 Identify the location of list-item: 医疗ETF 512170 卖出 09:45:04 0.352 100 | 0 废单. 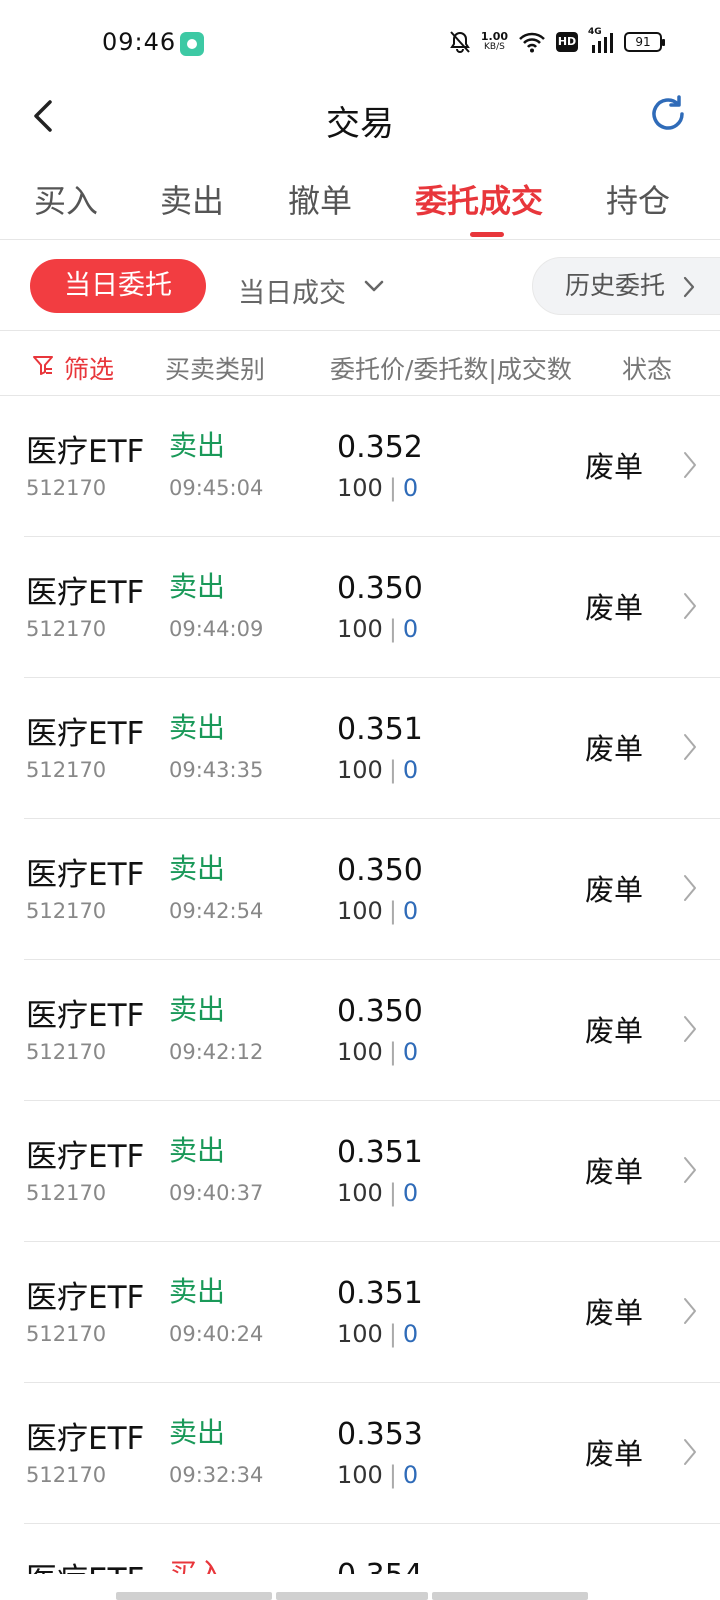
(372, 466).